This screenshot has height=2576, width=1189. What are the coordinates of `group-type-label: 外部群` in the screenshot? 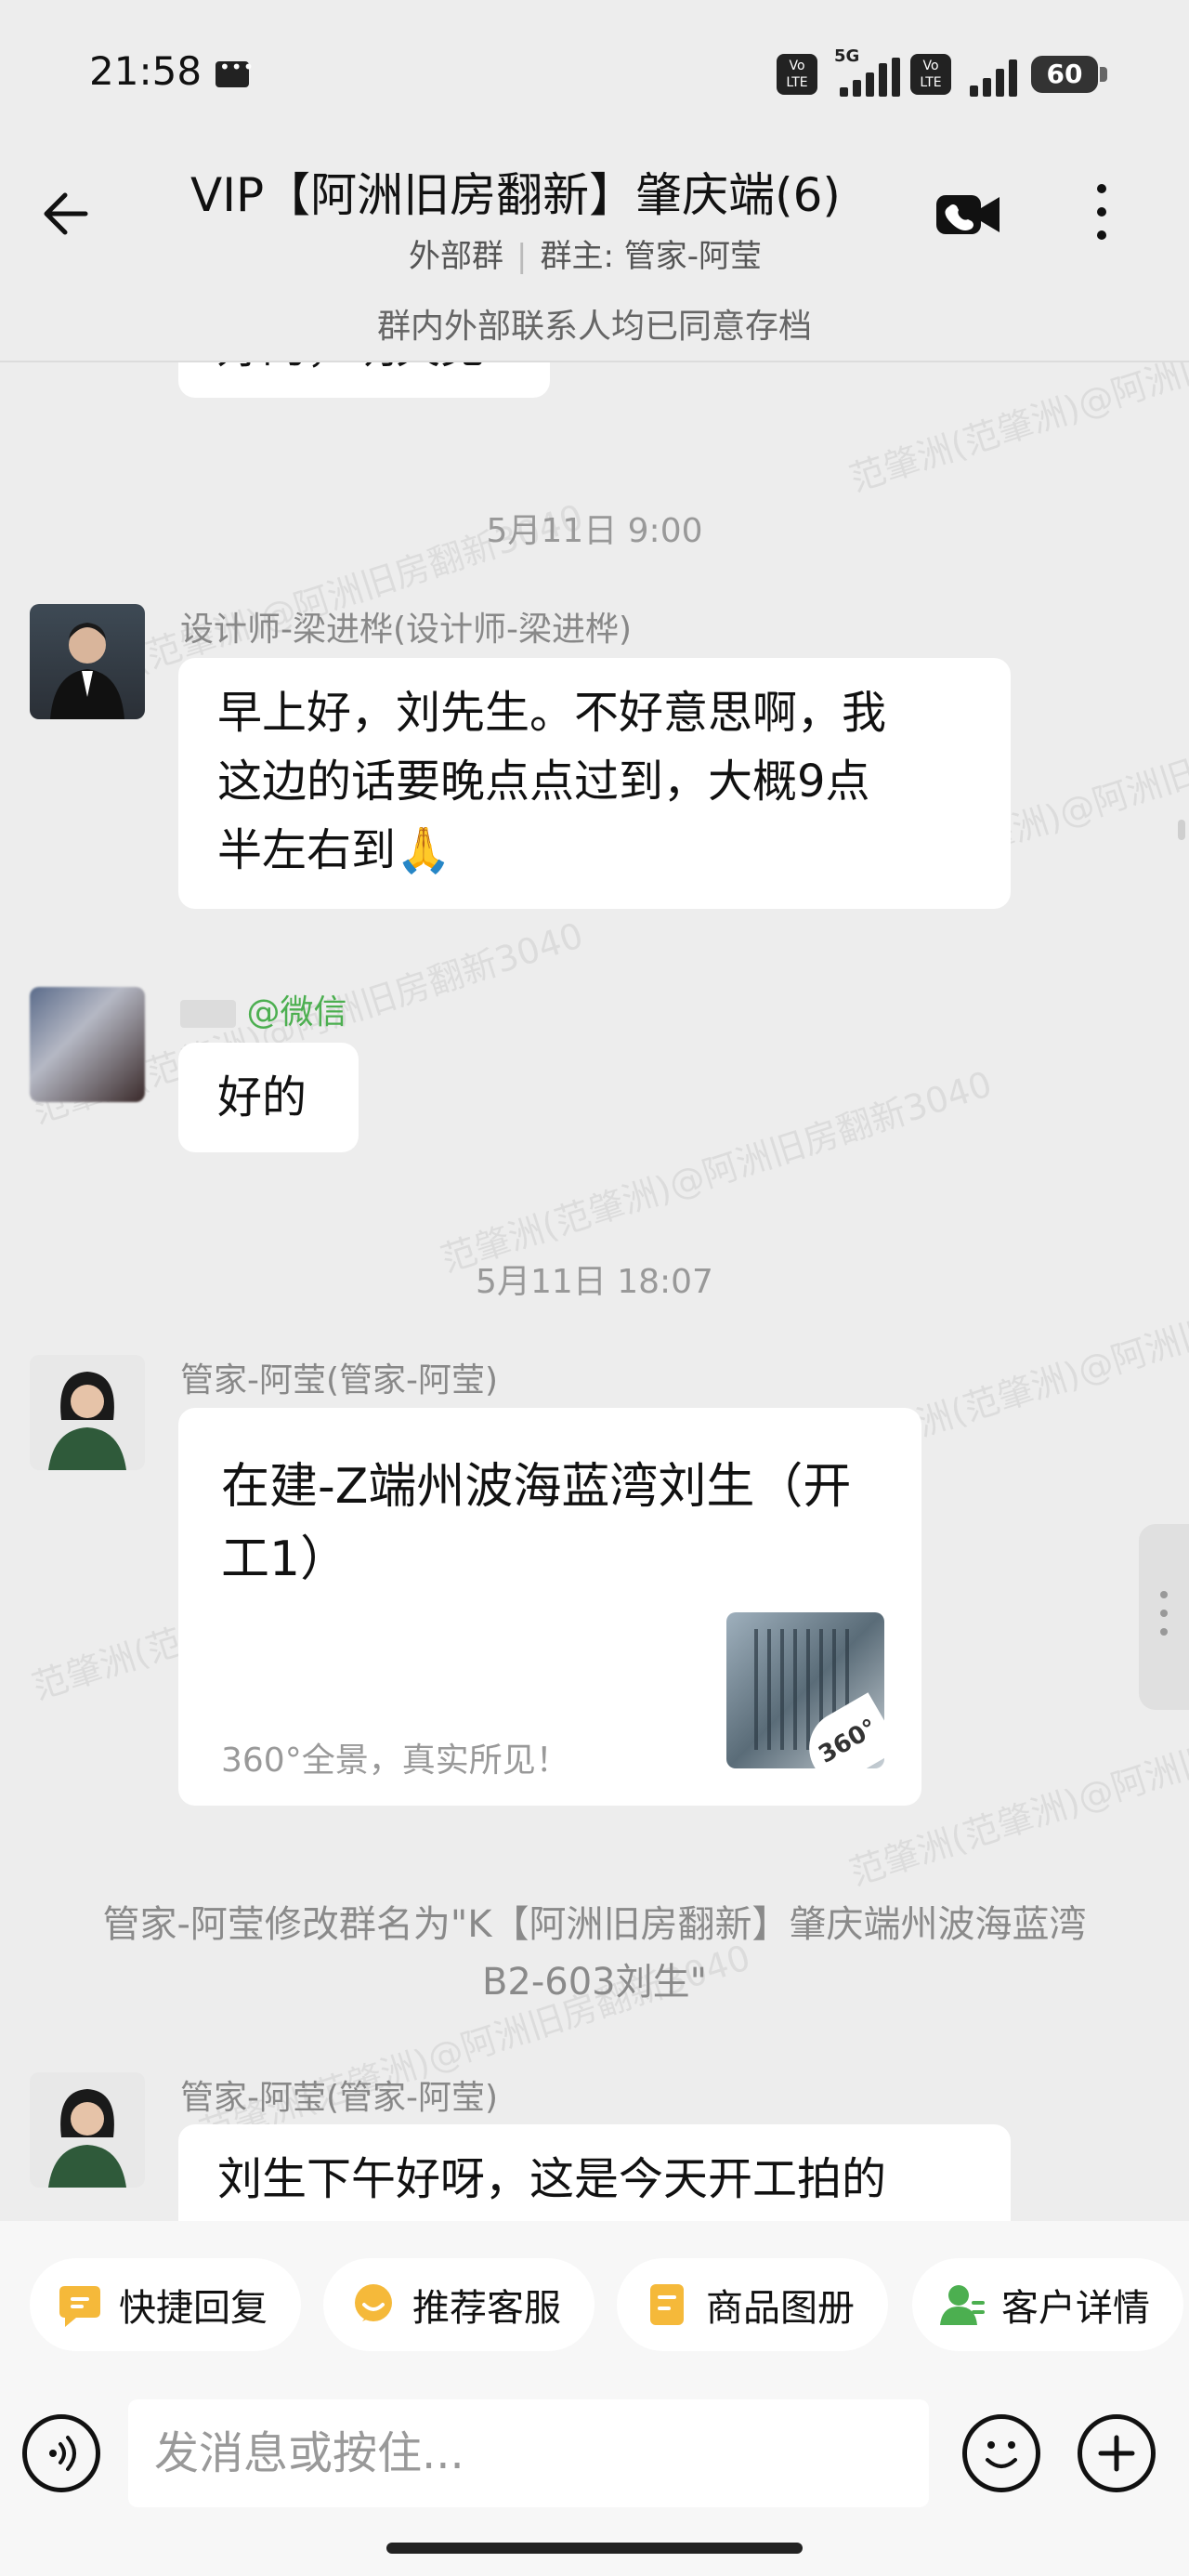 It's located at (456, 256).